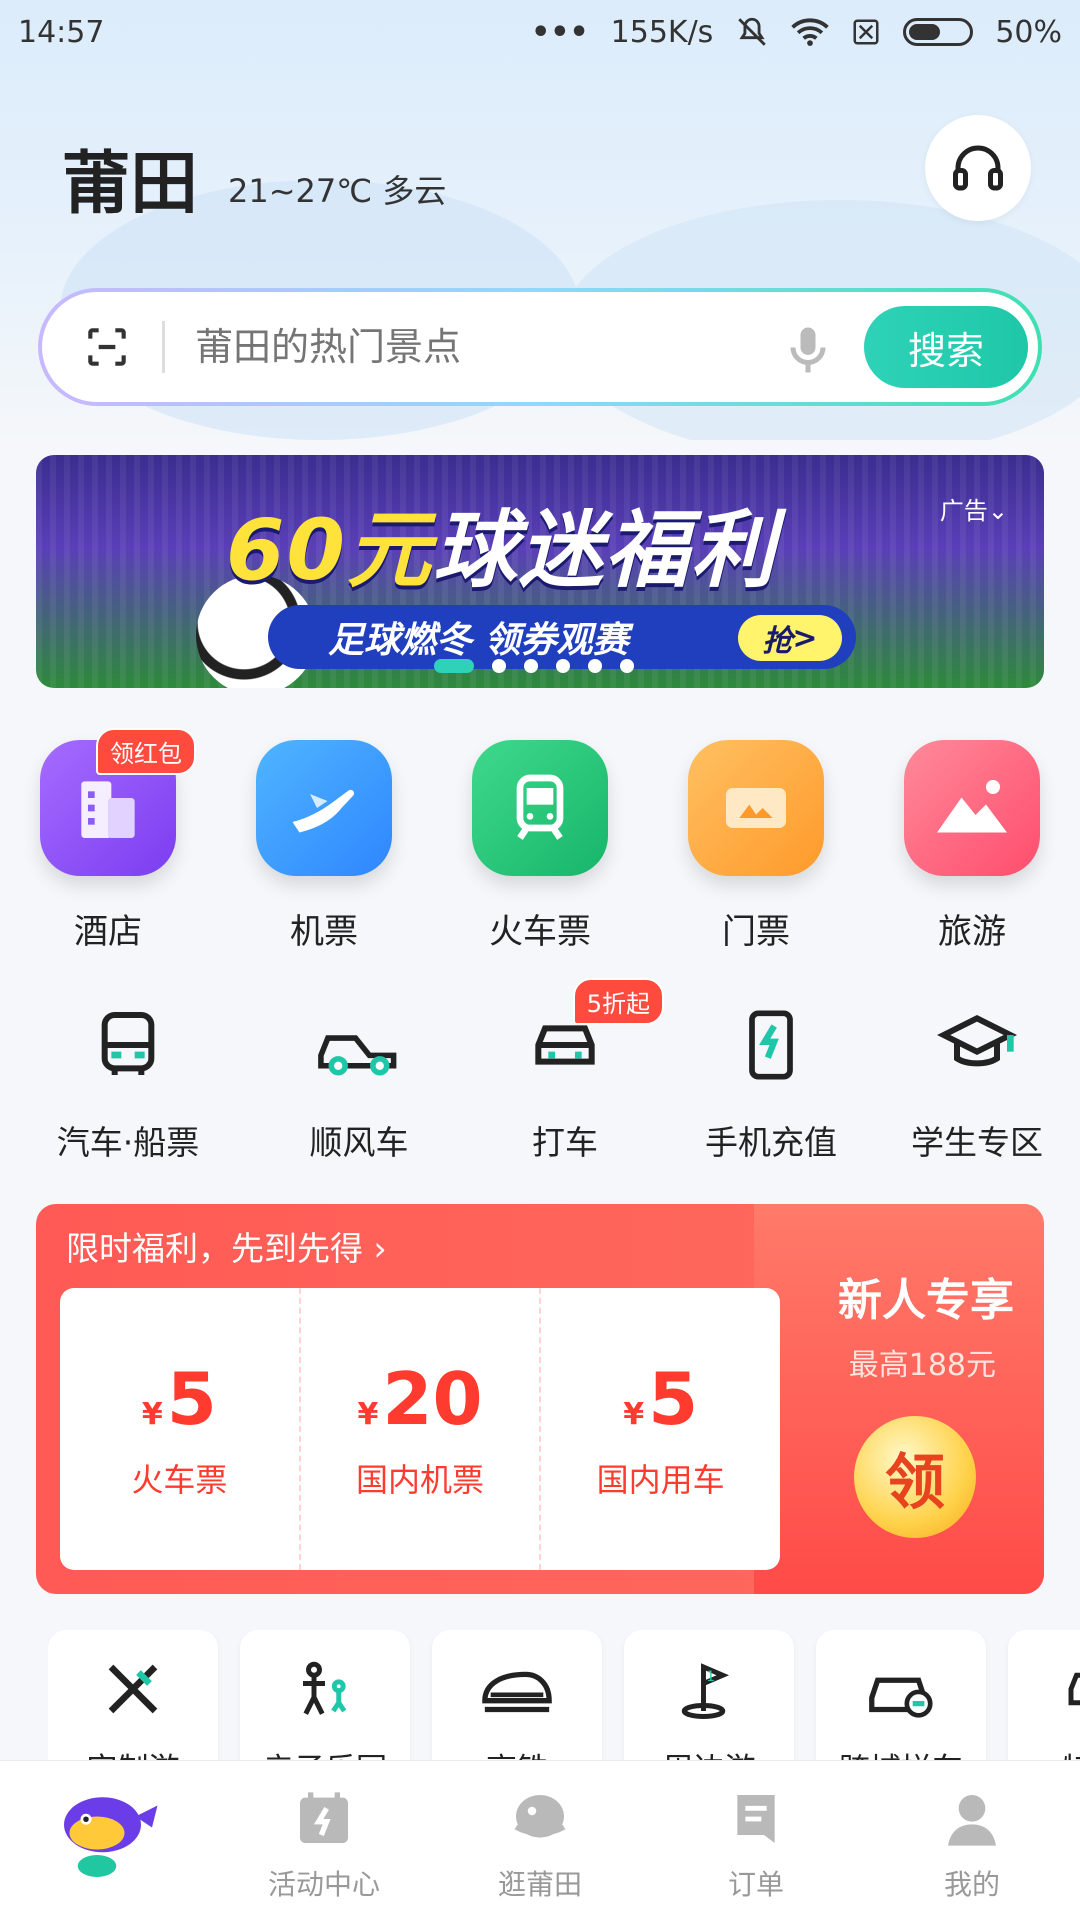 Image resolution: width=1080 pixels, height=1920 pixels. I want to click on city-name: 莆田, so click(130, 177).